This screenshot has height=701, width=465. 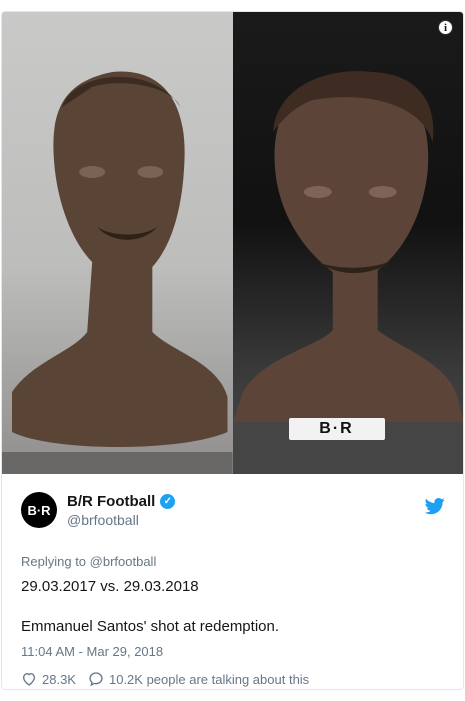 I want to click on tweet-author: B·R B/R Football ✓ @brfootball, so click(x=98, y=510).